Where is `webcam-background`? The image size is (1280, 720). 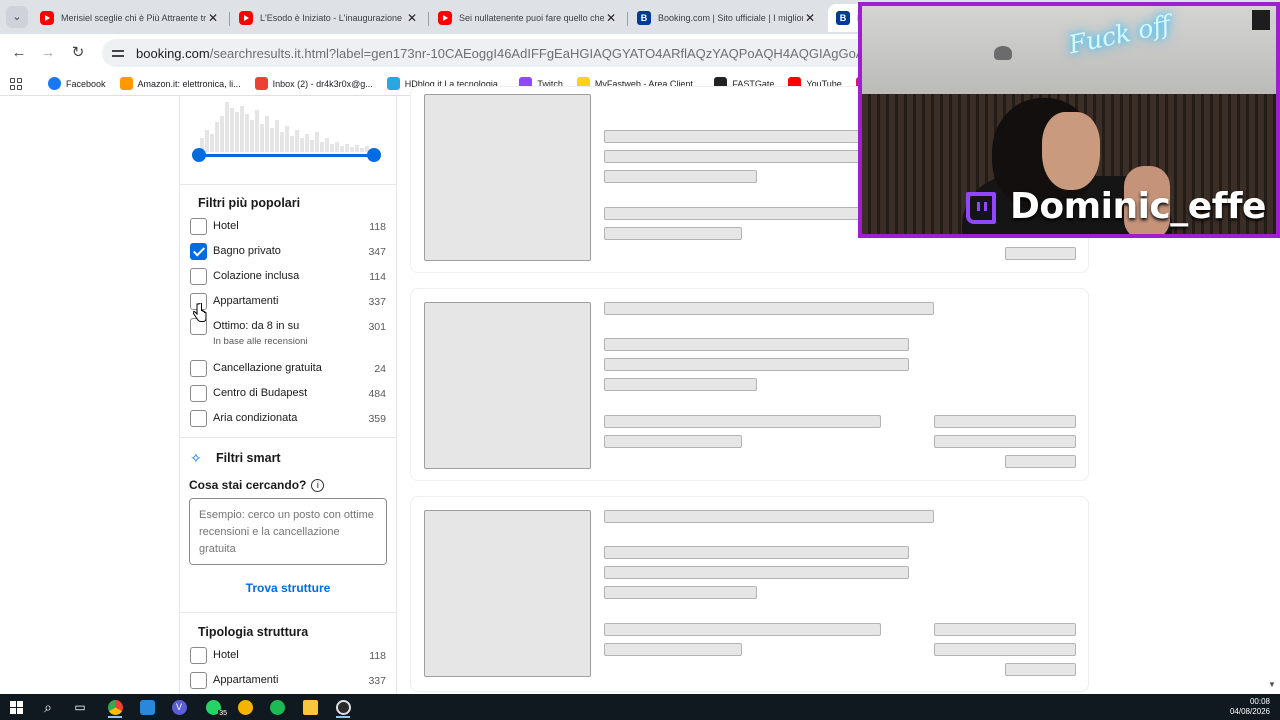
webcam-background is located at coordinates (1069, 53).